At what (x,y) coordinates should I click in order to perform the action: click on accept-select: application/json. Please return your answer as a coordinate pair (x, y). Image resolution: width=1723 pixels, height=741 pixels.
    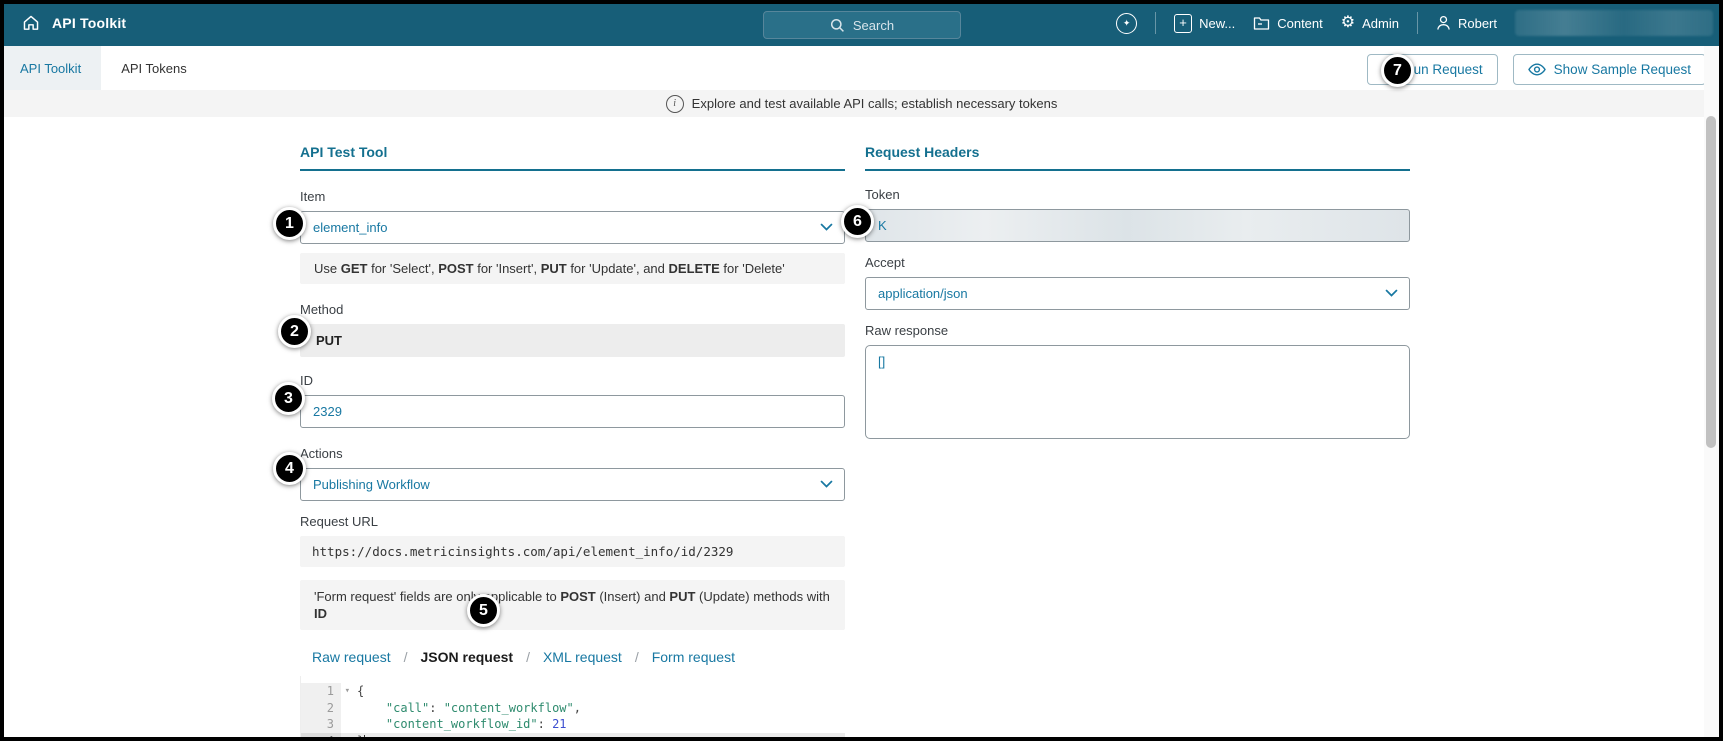
    Looking at the image, I should click on (1137, 293).